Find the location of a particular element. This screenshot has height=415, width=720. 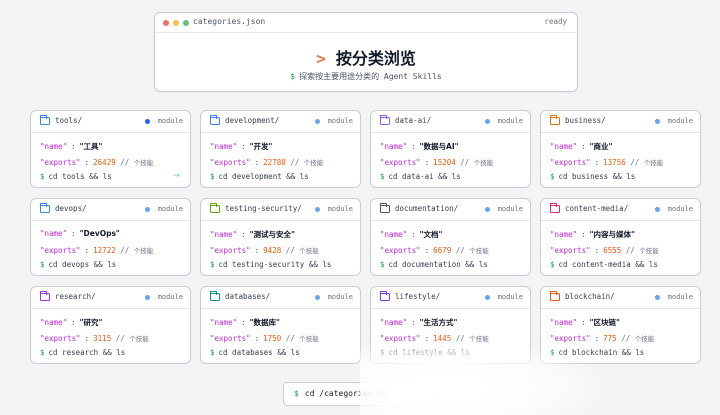

exports-line: "exports":6679 // 个技能 is located at coordinates (434, 250).